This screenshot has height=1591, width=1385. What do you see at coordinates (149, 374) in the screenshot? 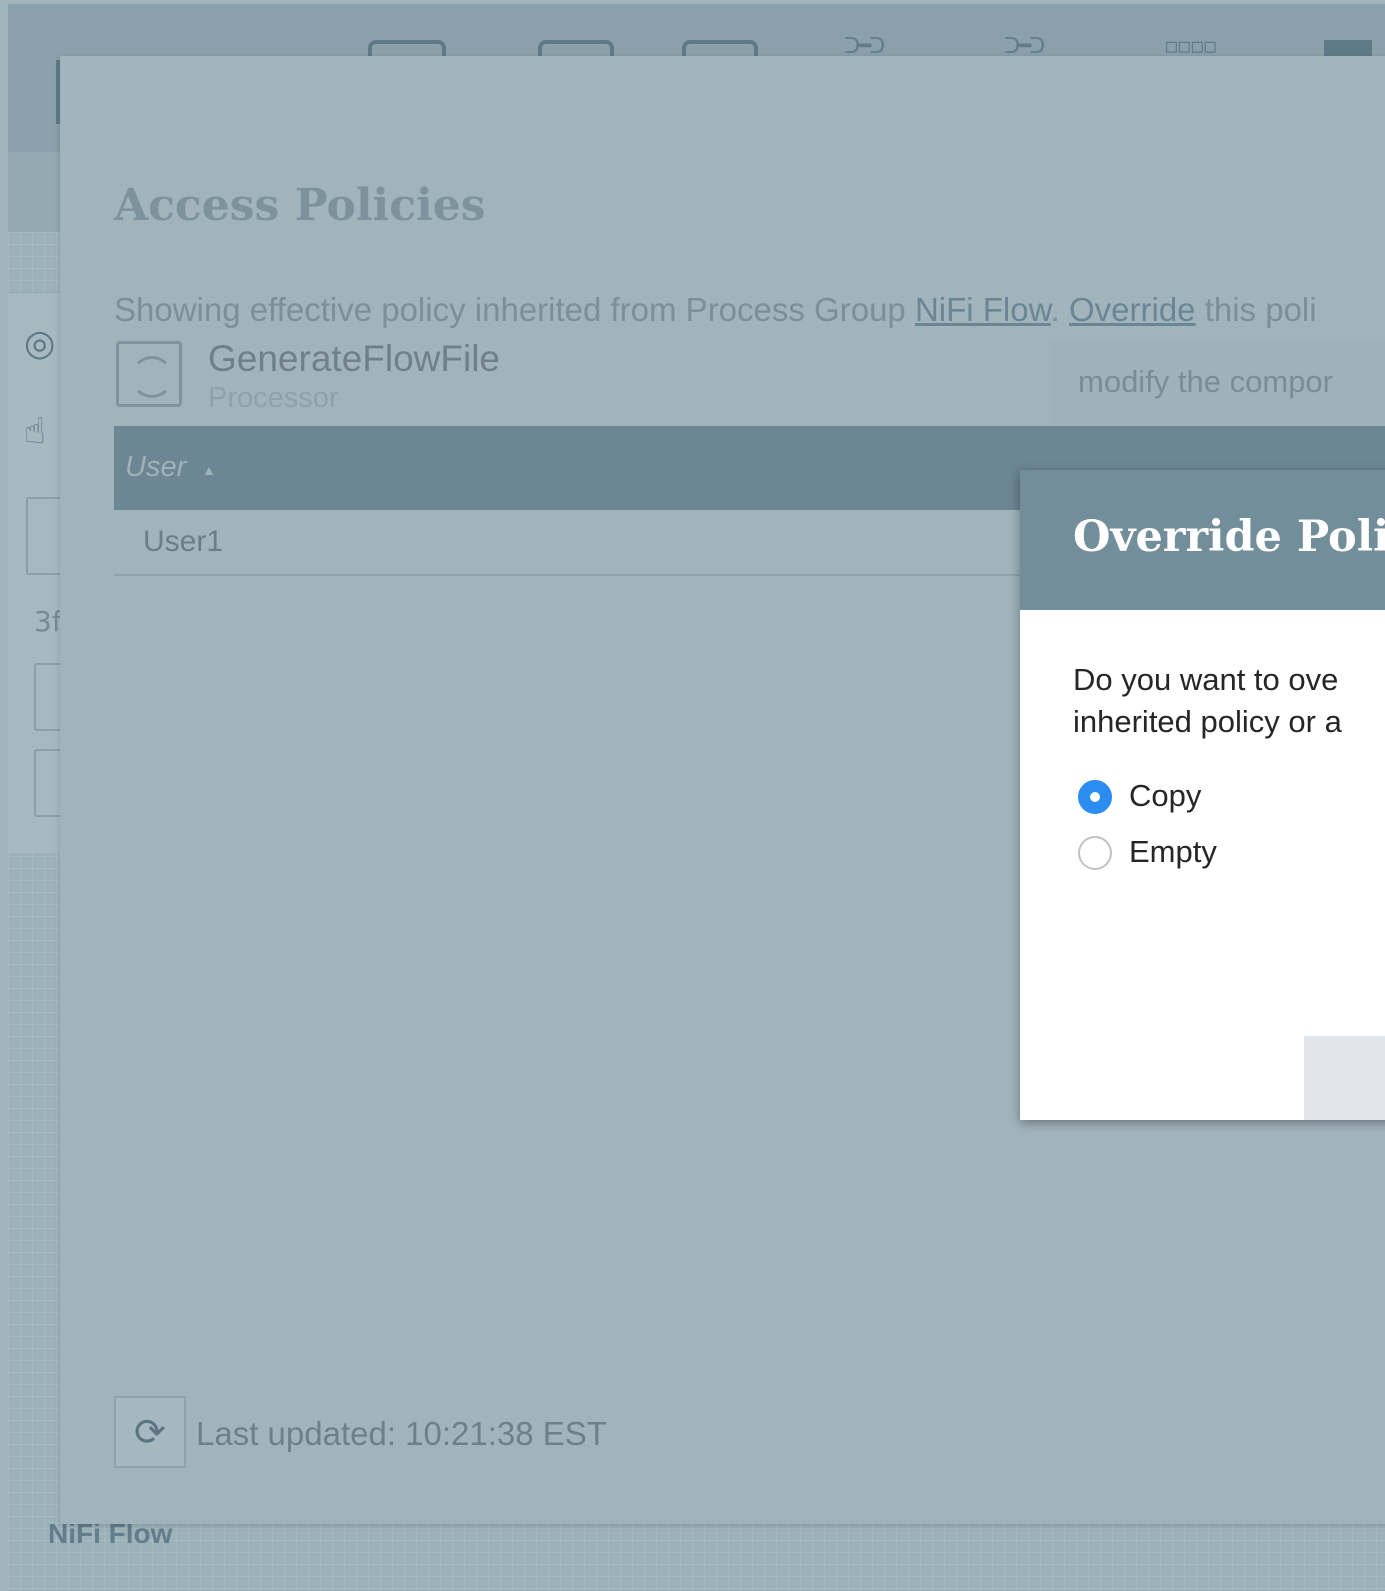
I see `processor-icon` at bounding box center [149, 374].